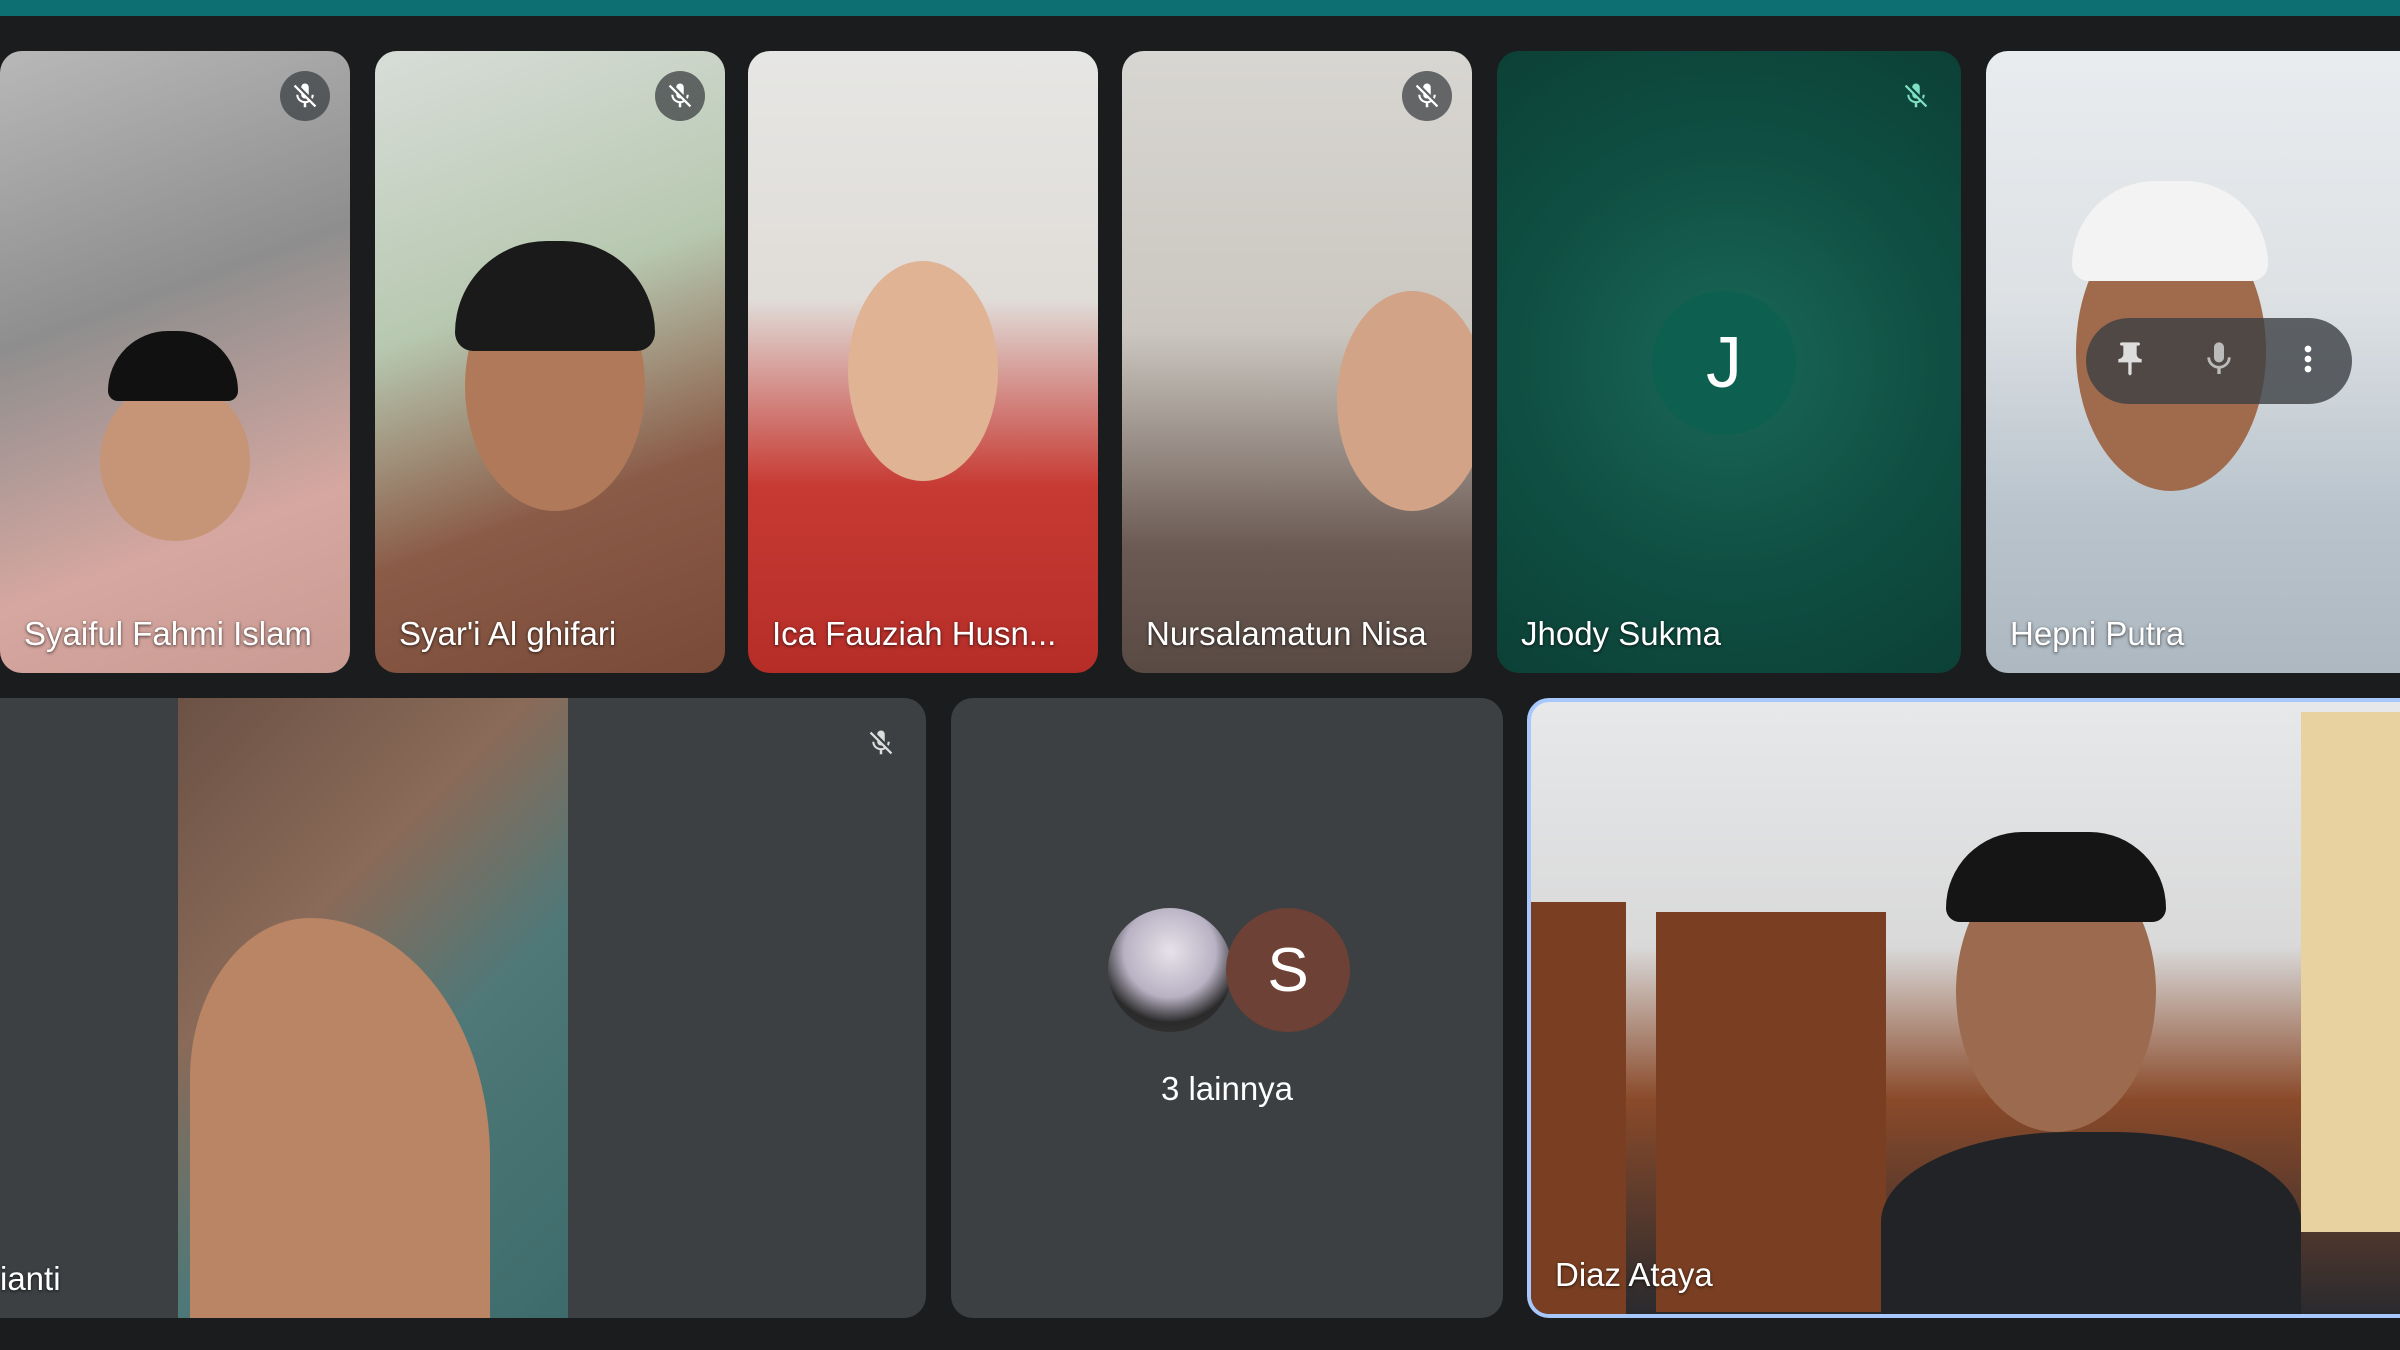 The width and height of the screenshot is (2400, 1350). Describe the element at coordinates (1286, 633) in the screenshot. I see `participant-name: Nursalamatun Nisa` at that location.